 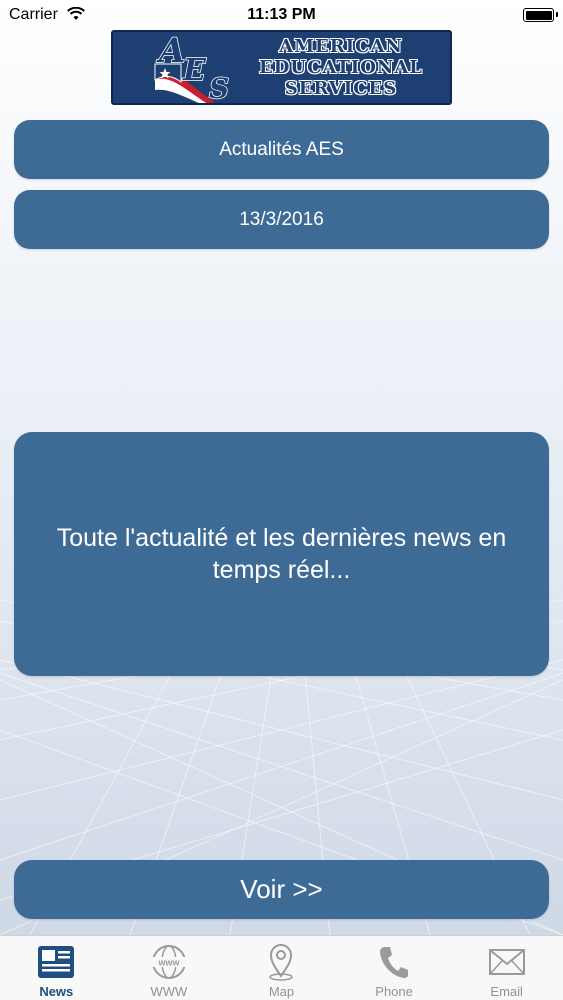 I want to click on monogram-e: E, so click(x=194, y=70).